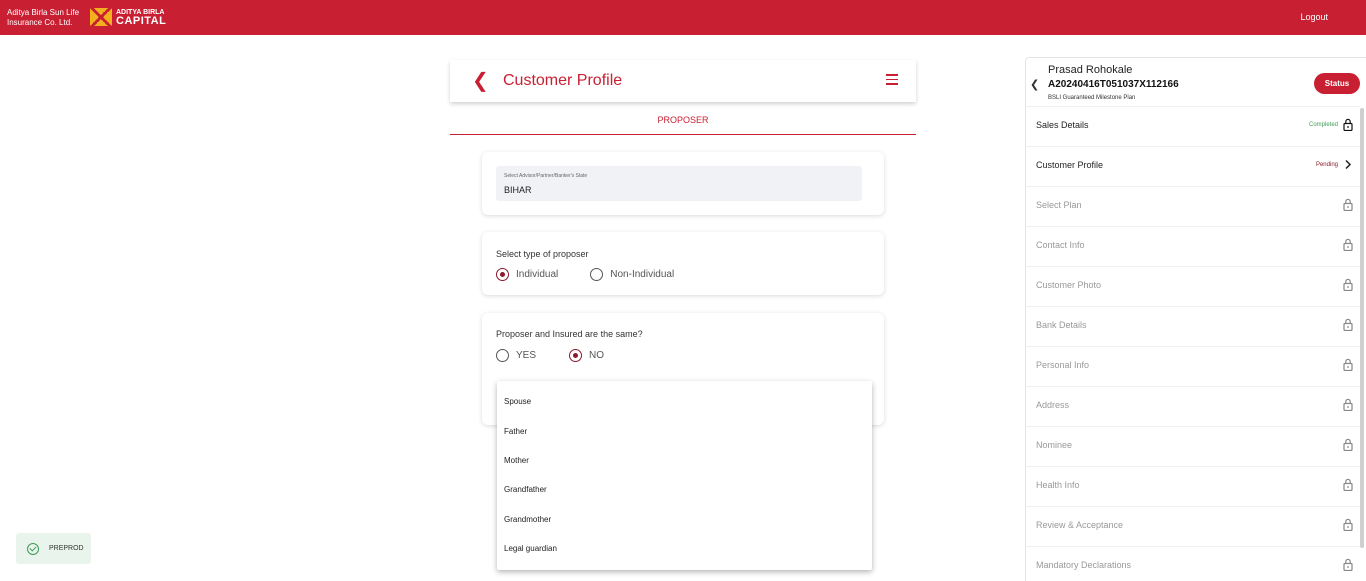 The height and width of the screenshot is (581, 1366). Describe the element at coordinates (1348, 164) in the screenshot. I see `chevron-right-icon` at that location.